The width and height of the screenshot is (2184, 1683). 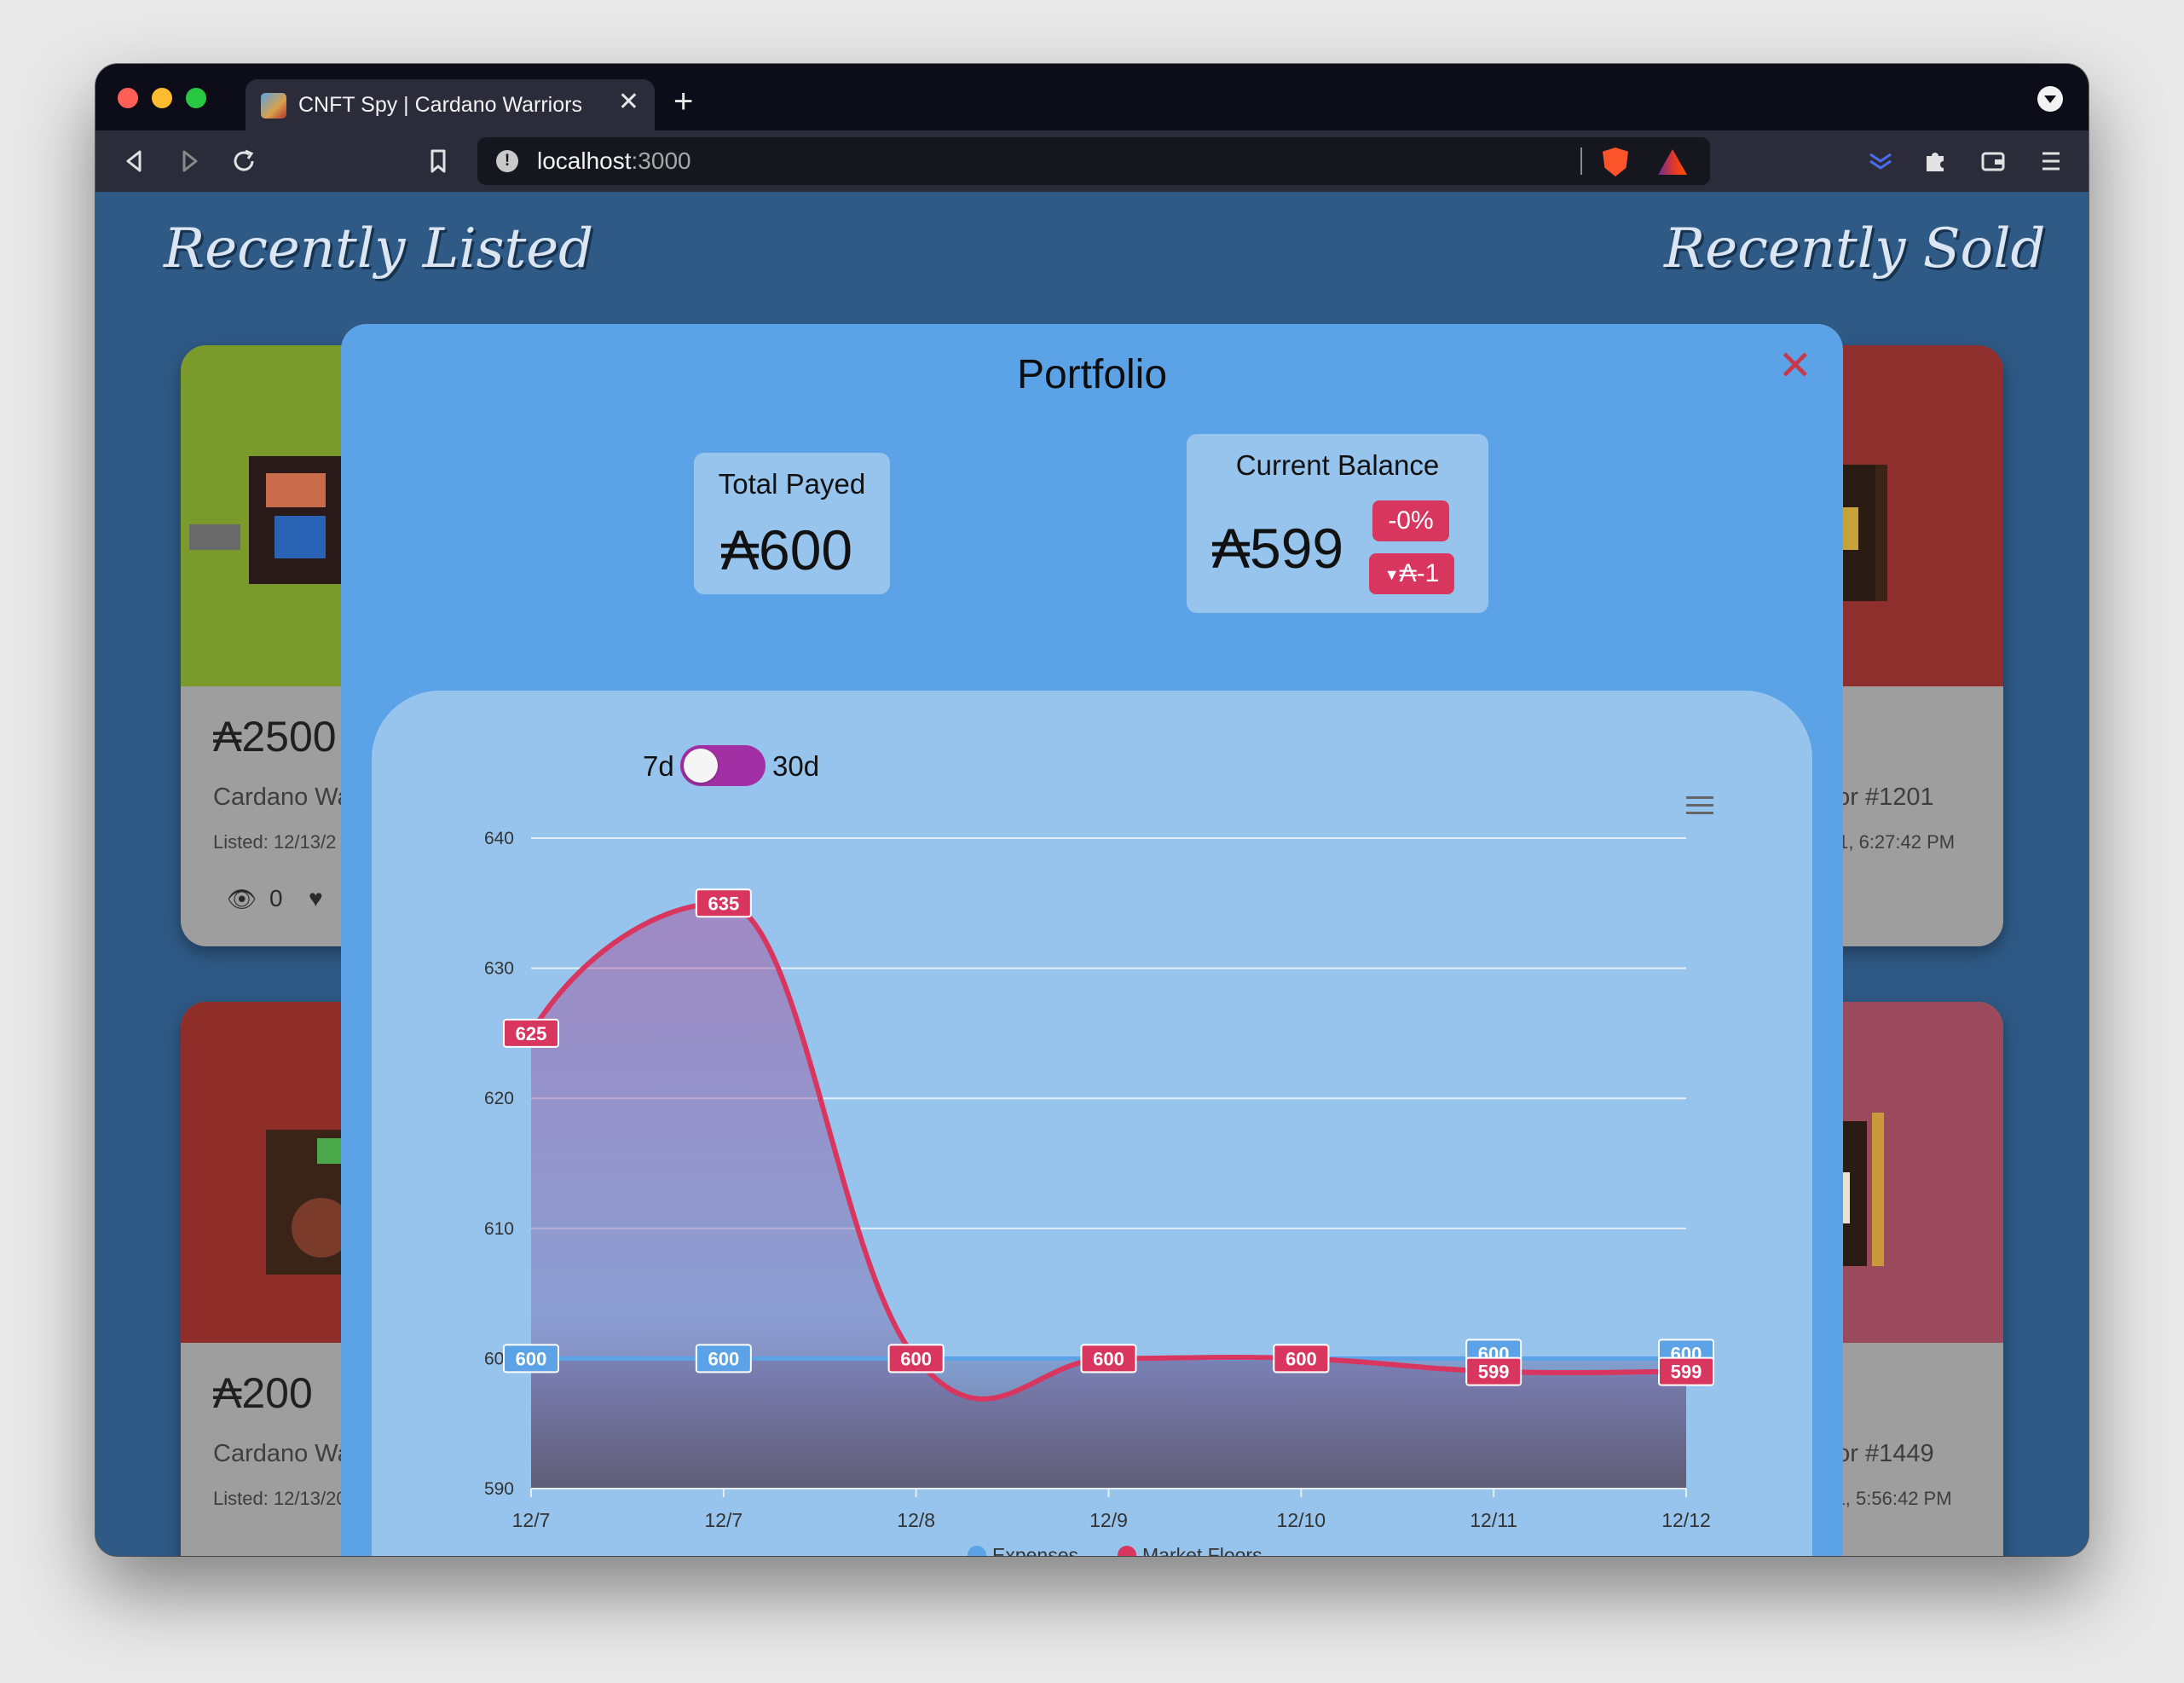 I want to click on market-floors-data-label: 635, so click(x=723, y=904).